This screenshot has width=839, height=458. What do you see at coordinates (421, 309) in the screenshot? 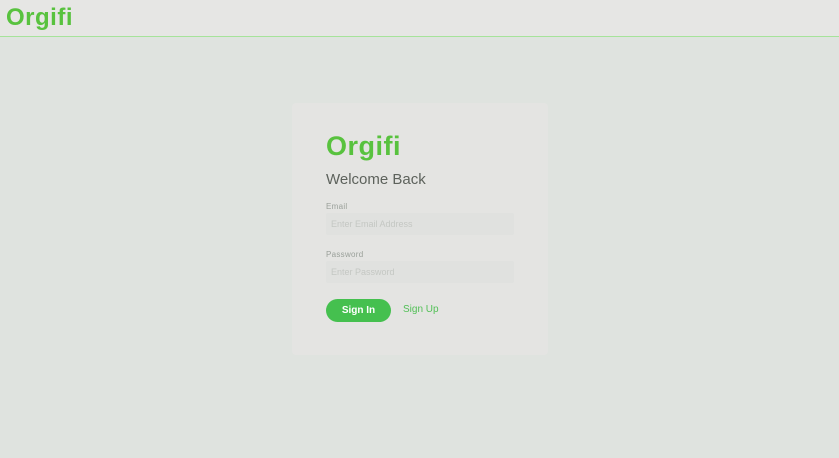
I see `sign-up-link: Sign Up` at bounding box center [421, 309].